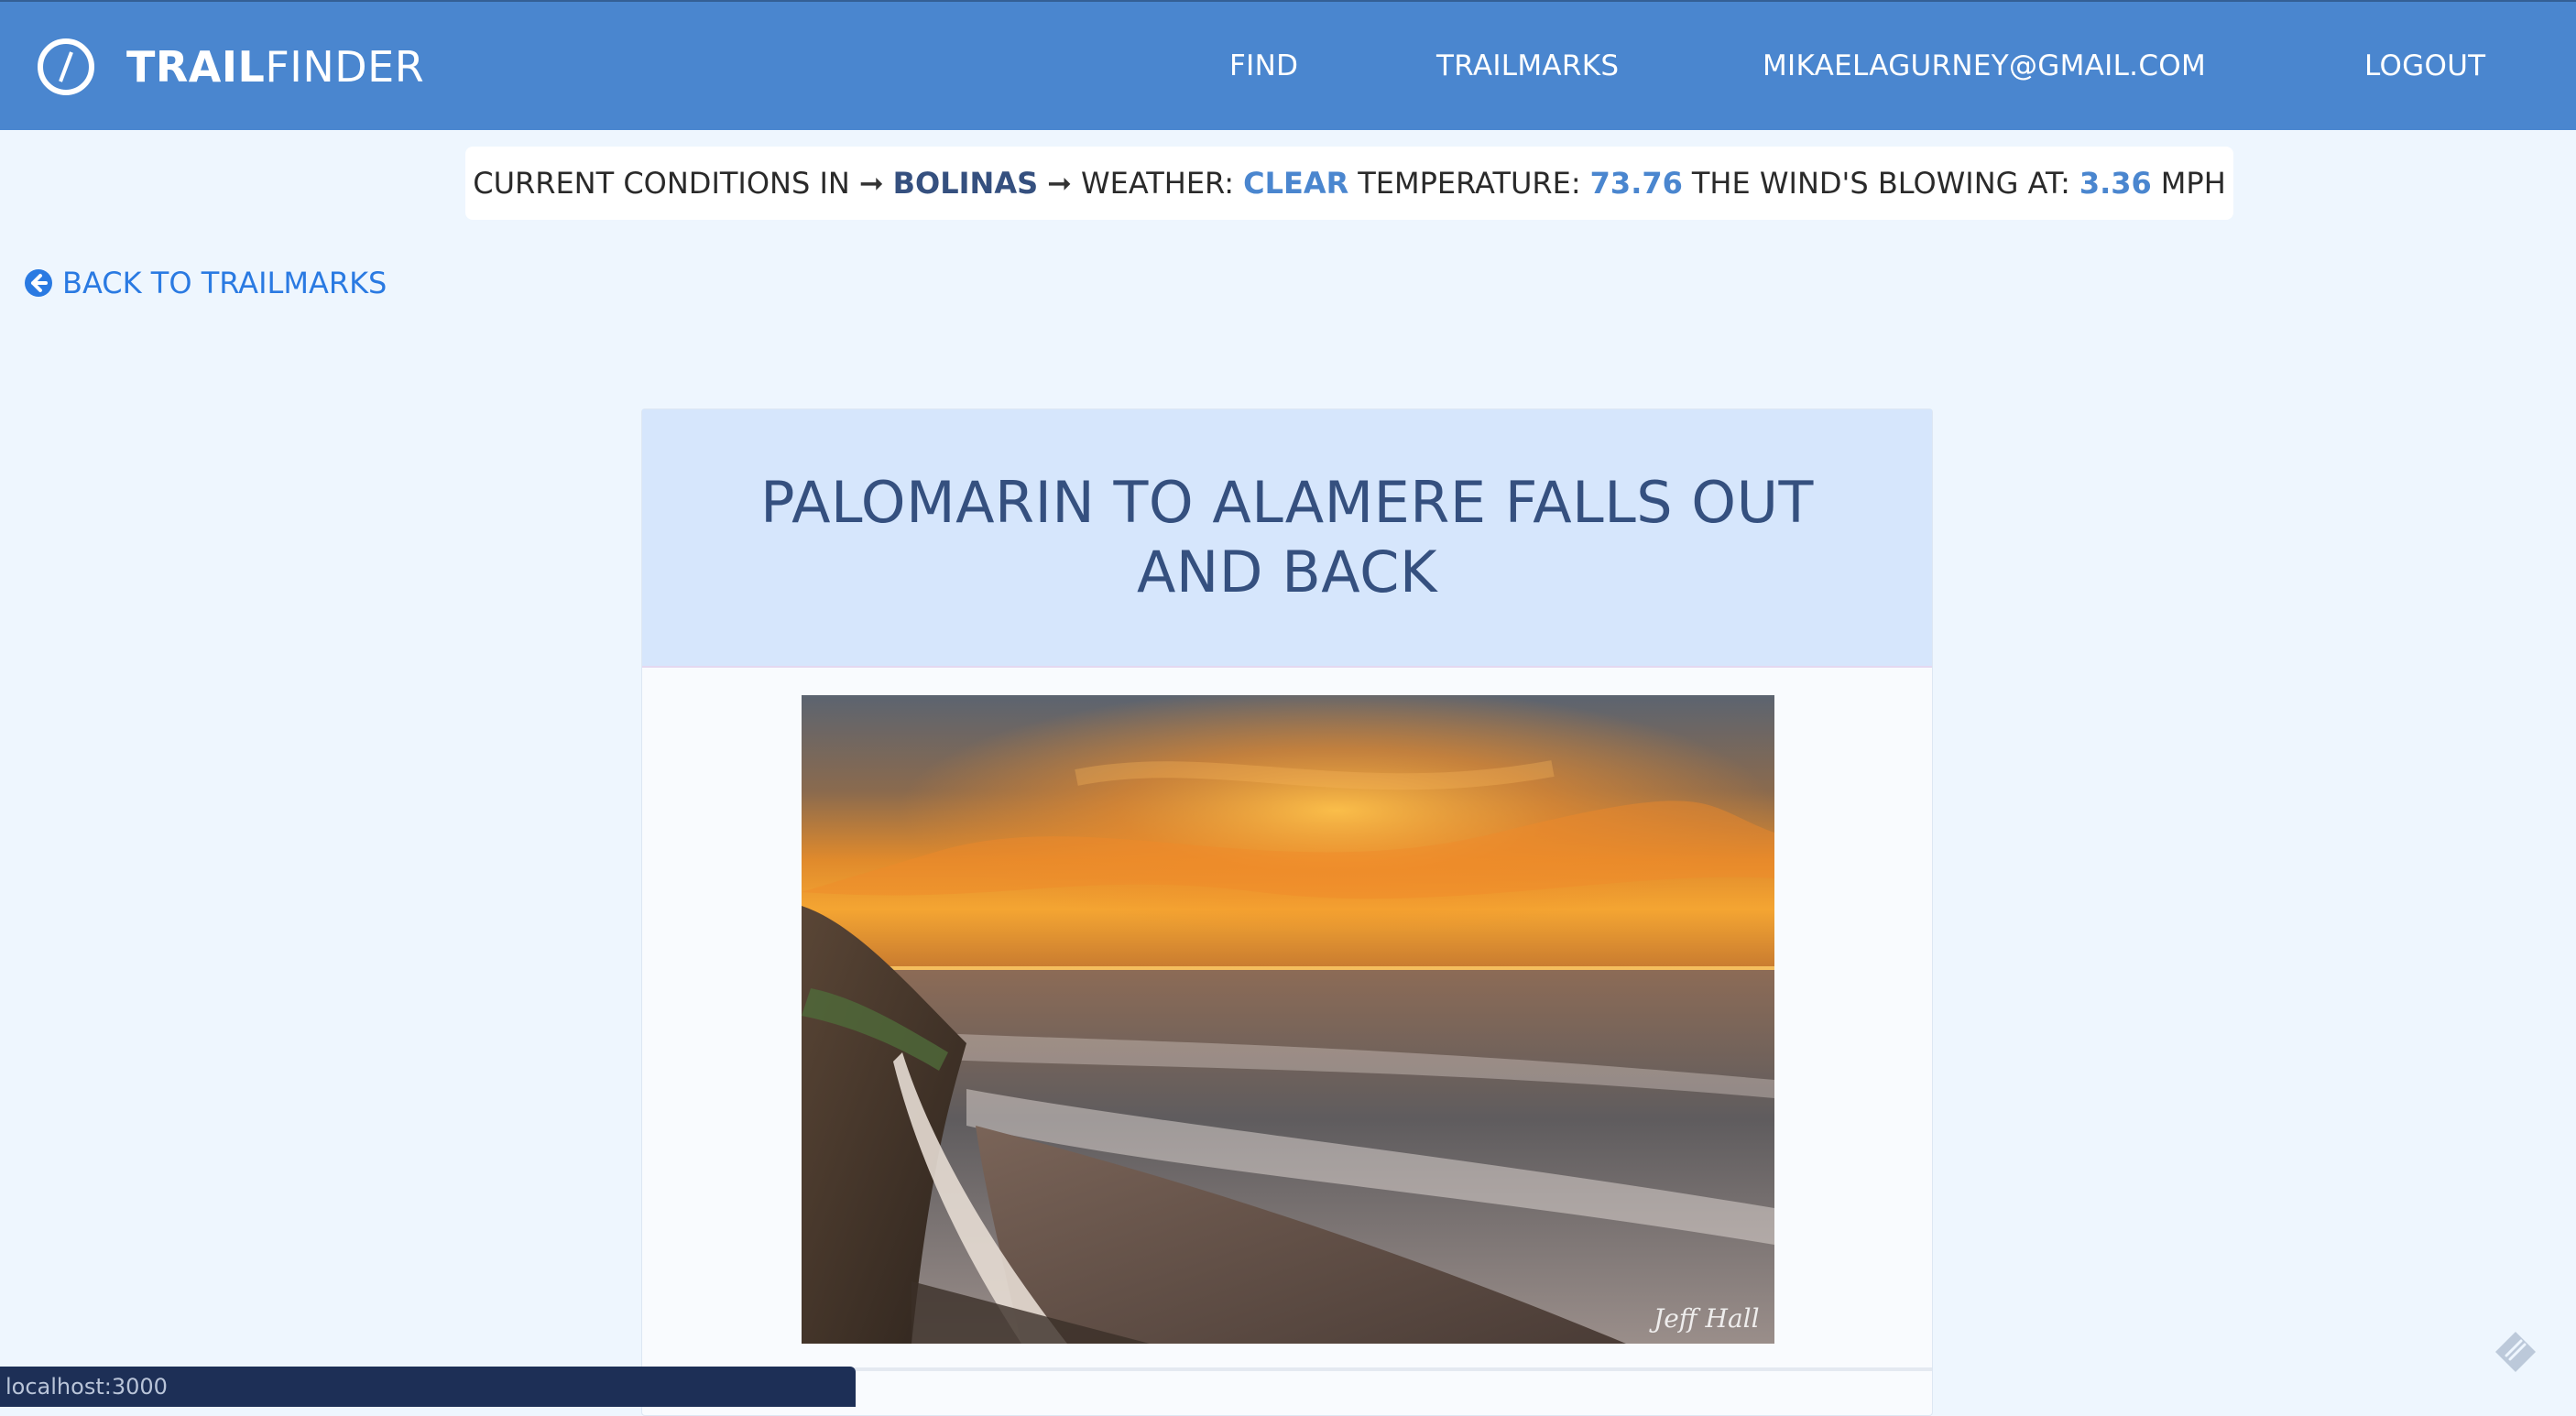  I want to click on nav-user-email: MIKAELAGURNEY@GMAIL.COM, so click(1985, 65).